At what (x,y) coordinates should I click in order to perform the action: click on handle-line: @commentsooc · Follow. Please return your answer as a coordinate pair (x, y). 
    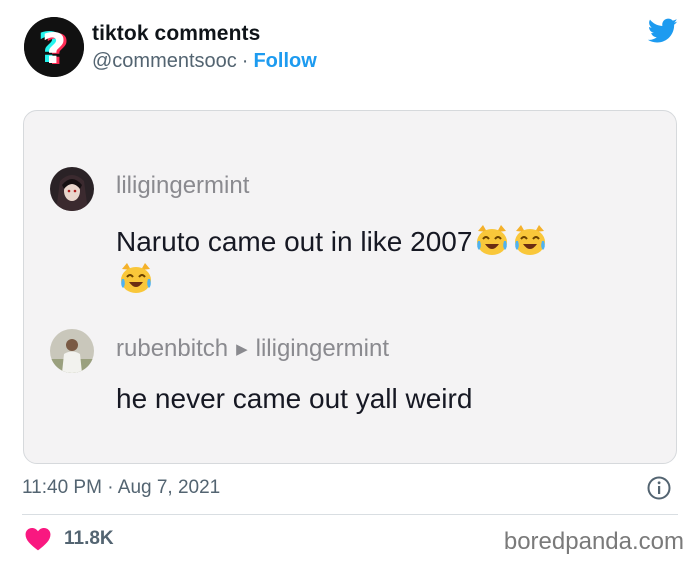
    Looking at the image, I should click on (204, 61).